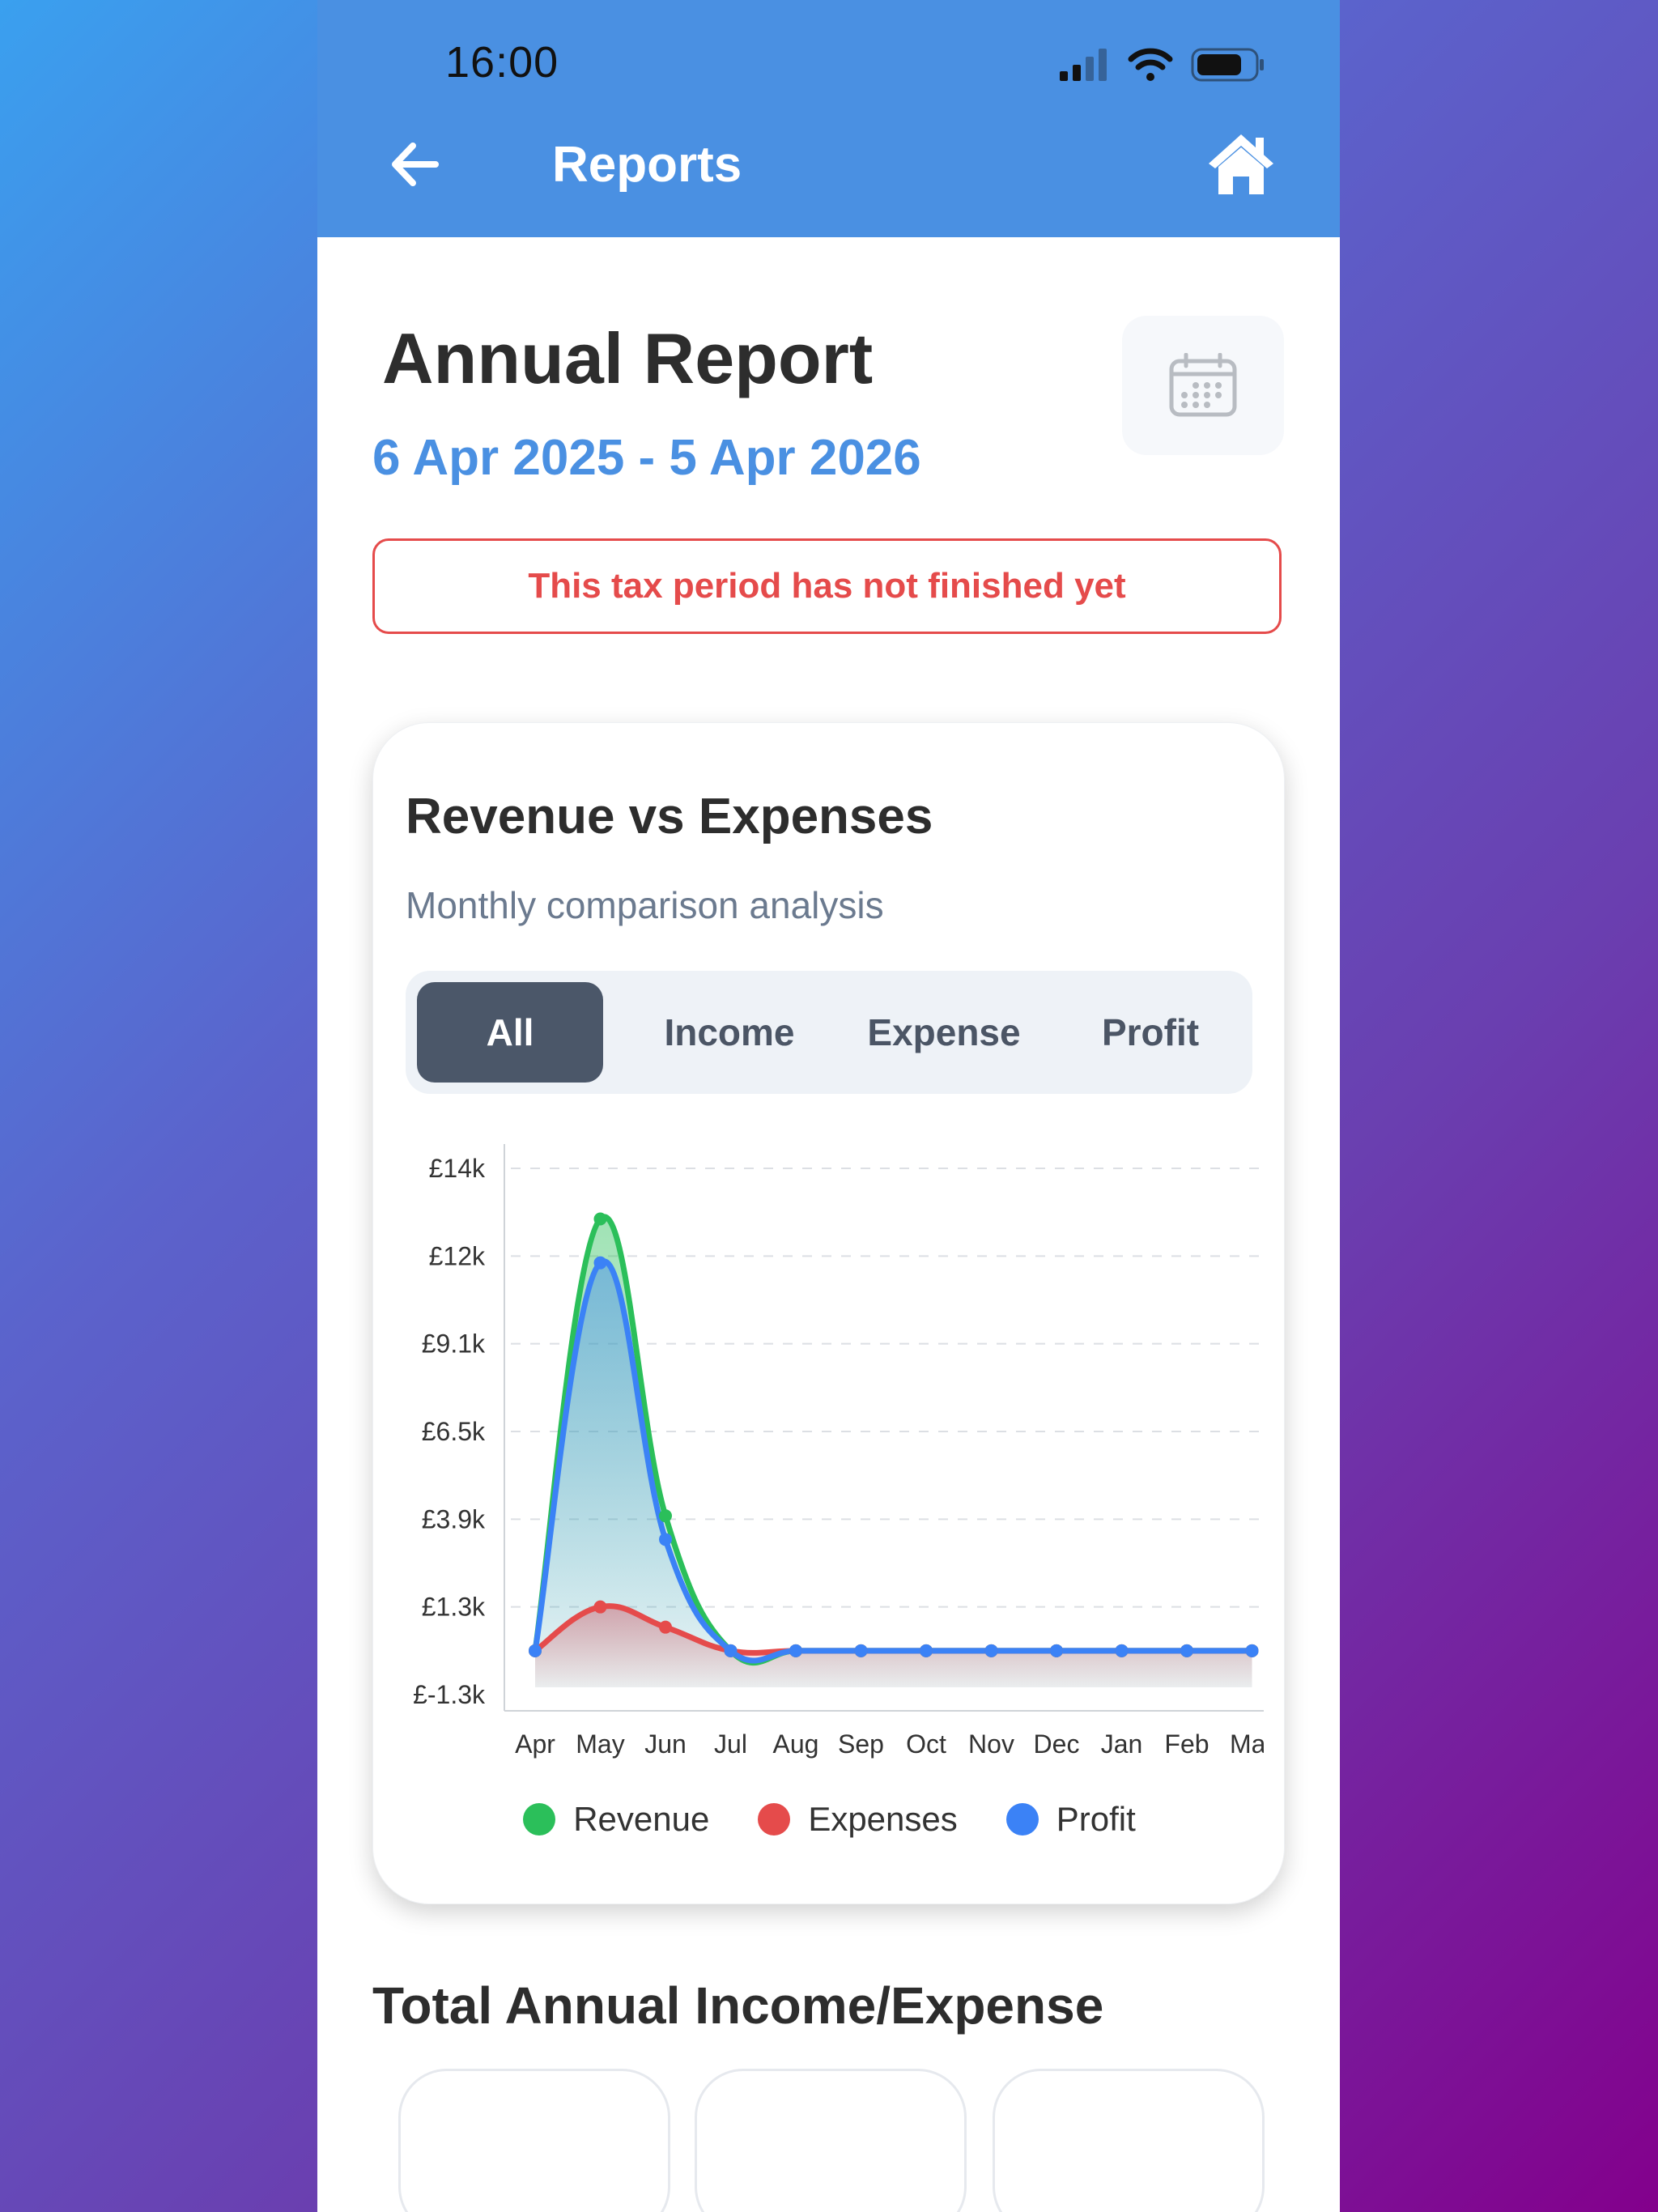 The height and width of the screenshot is (2212, 1658). What do you see at coordinates (457, 1255) in the screenshot?
I see `y-tick-label: £12k` at bounding box center [457, 1255].